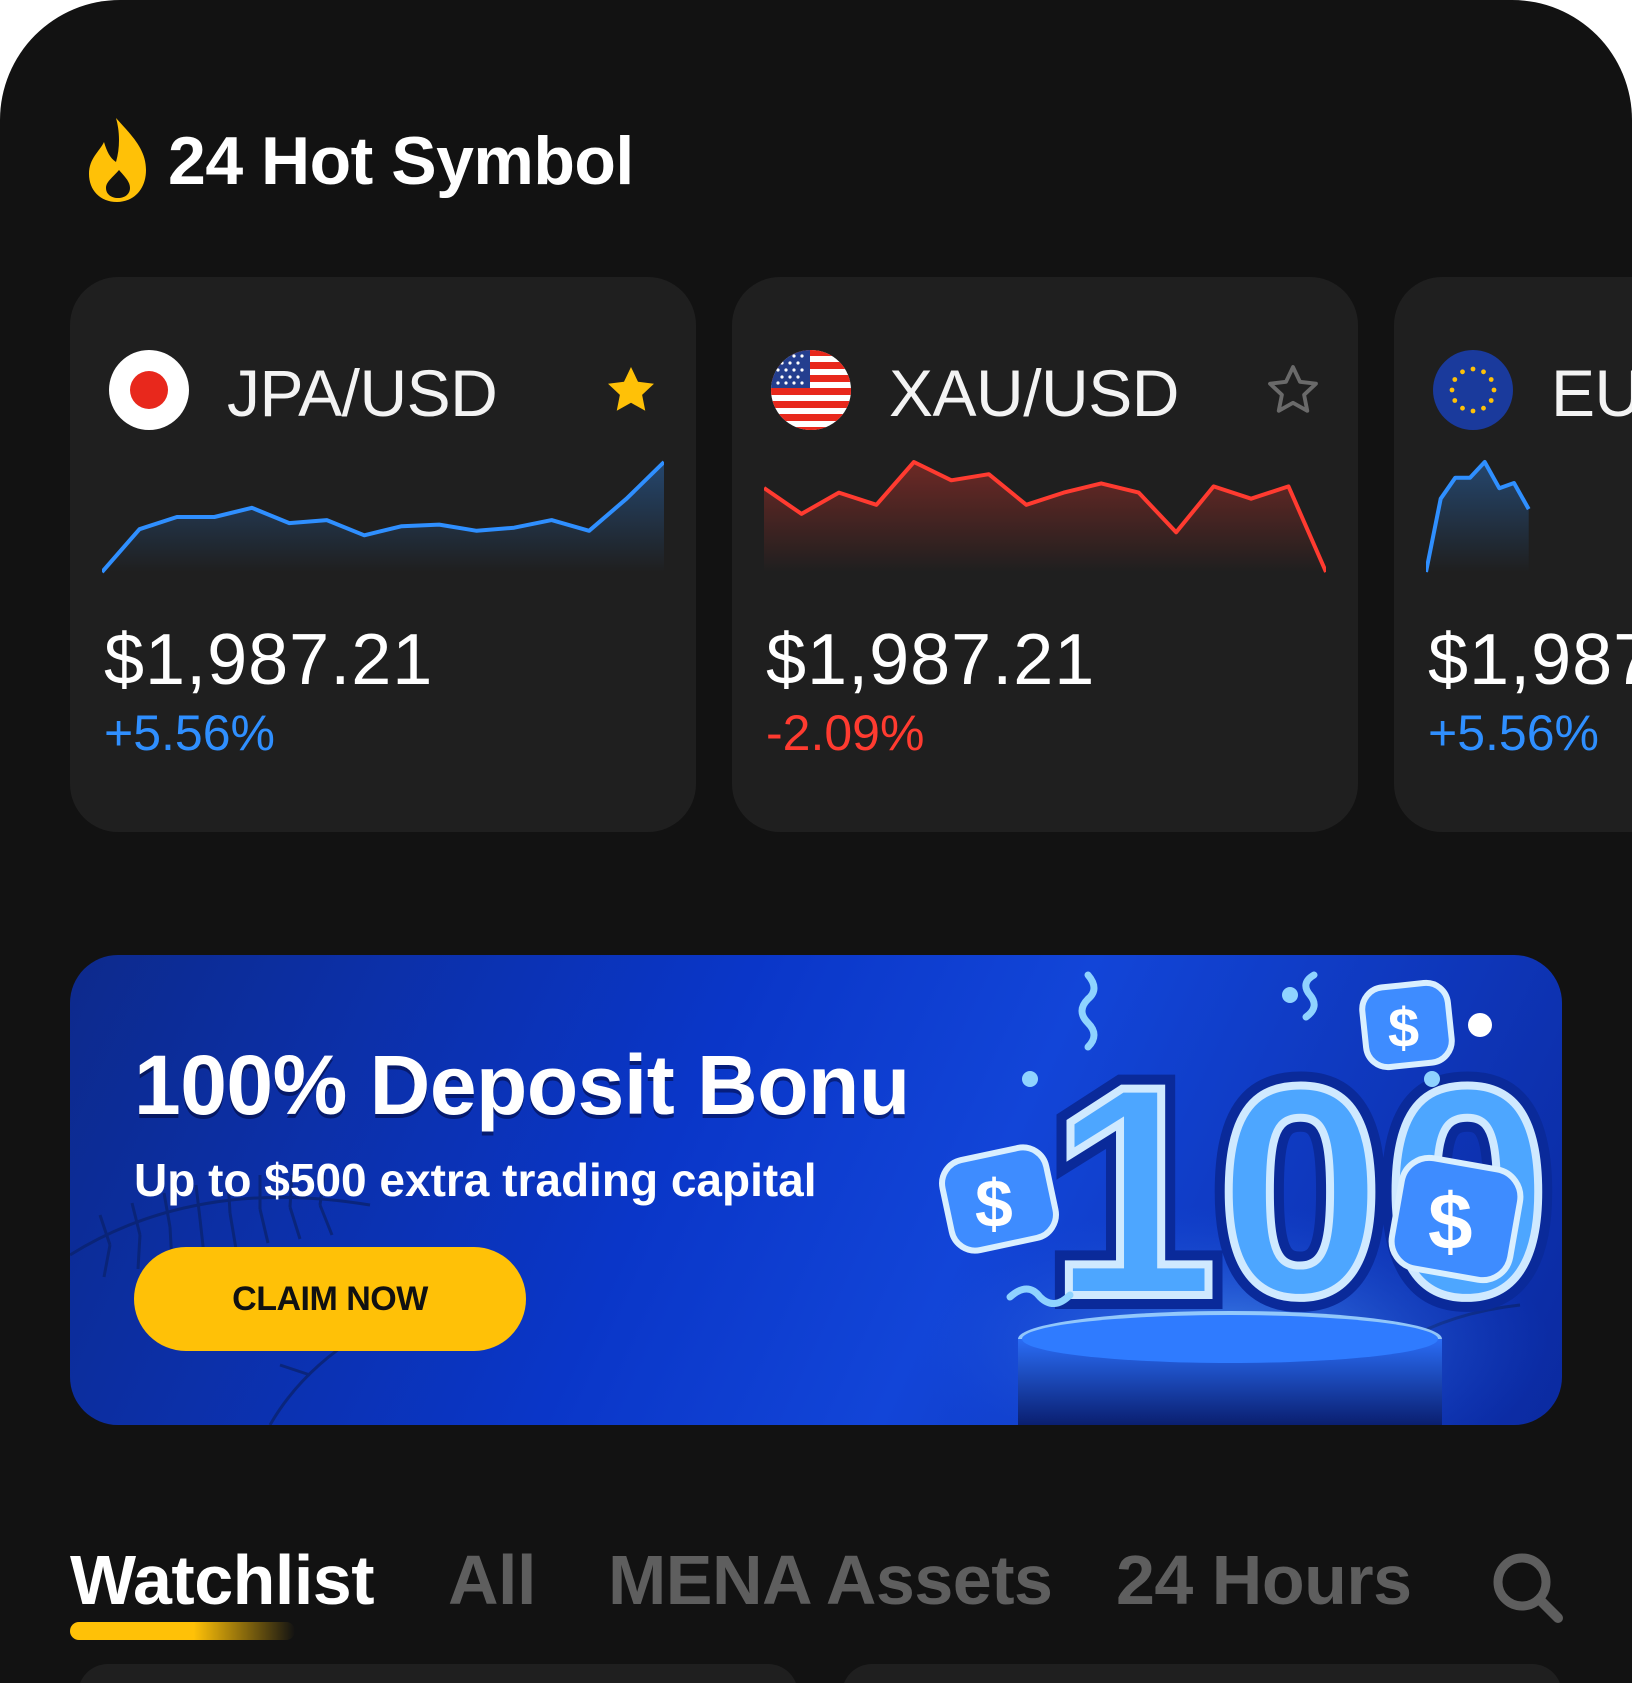 This screenshot has width=1632, height=1683. What do you see at coordinates (1473, 390) in the screenshot?
I see `eu-flag-icon` at bounding box center [1473, 390].